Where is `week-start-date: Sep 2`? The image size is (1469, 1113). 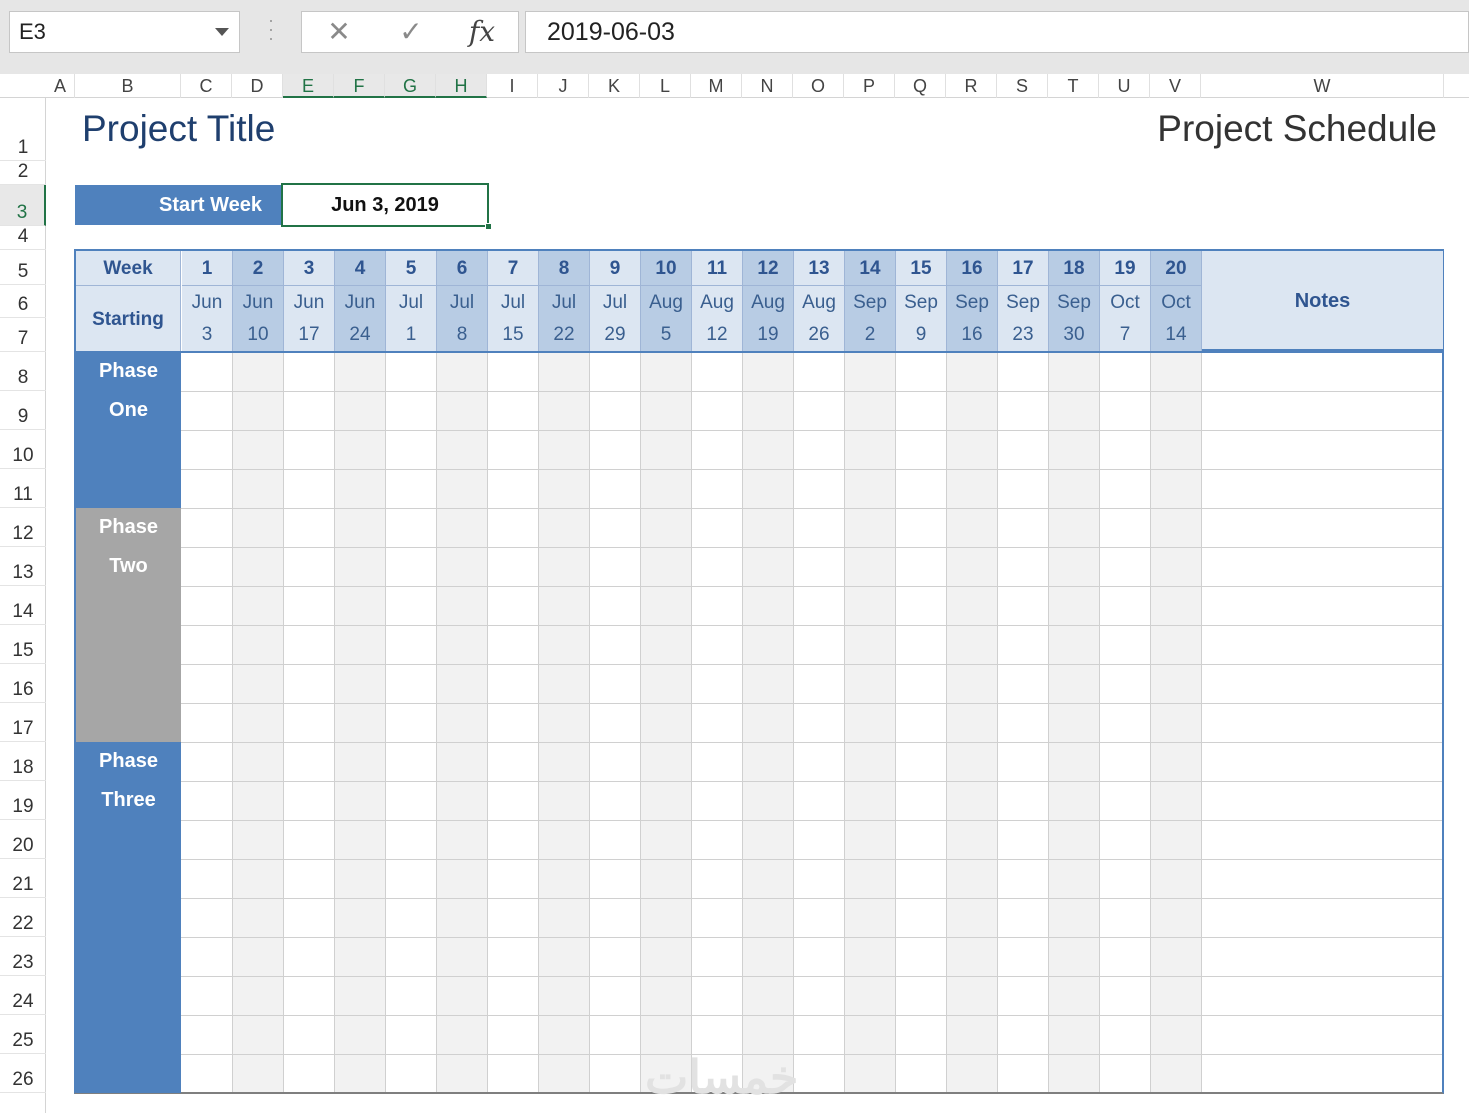
week-start-date: Sep 2 is located at coordinates (870, 318).